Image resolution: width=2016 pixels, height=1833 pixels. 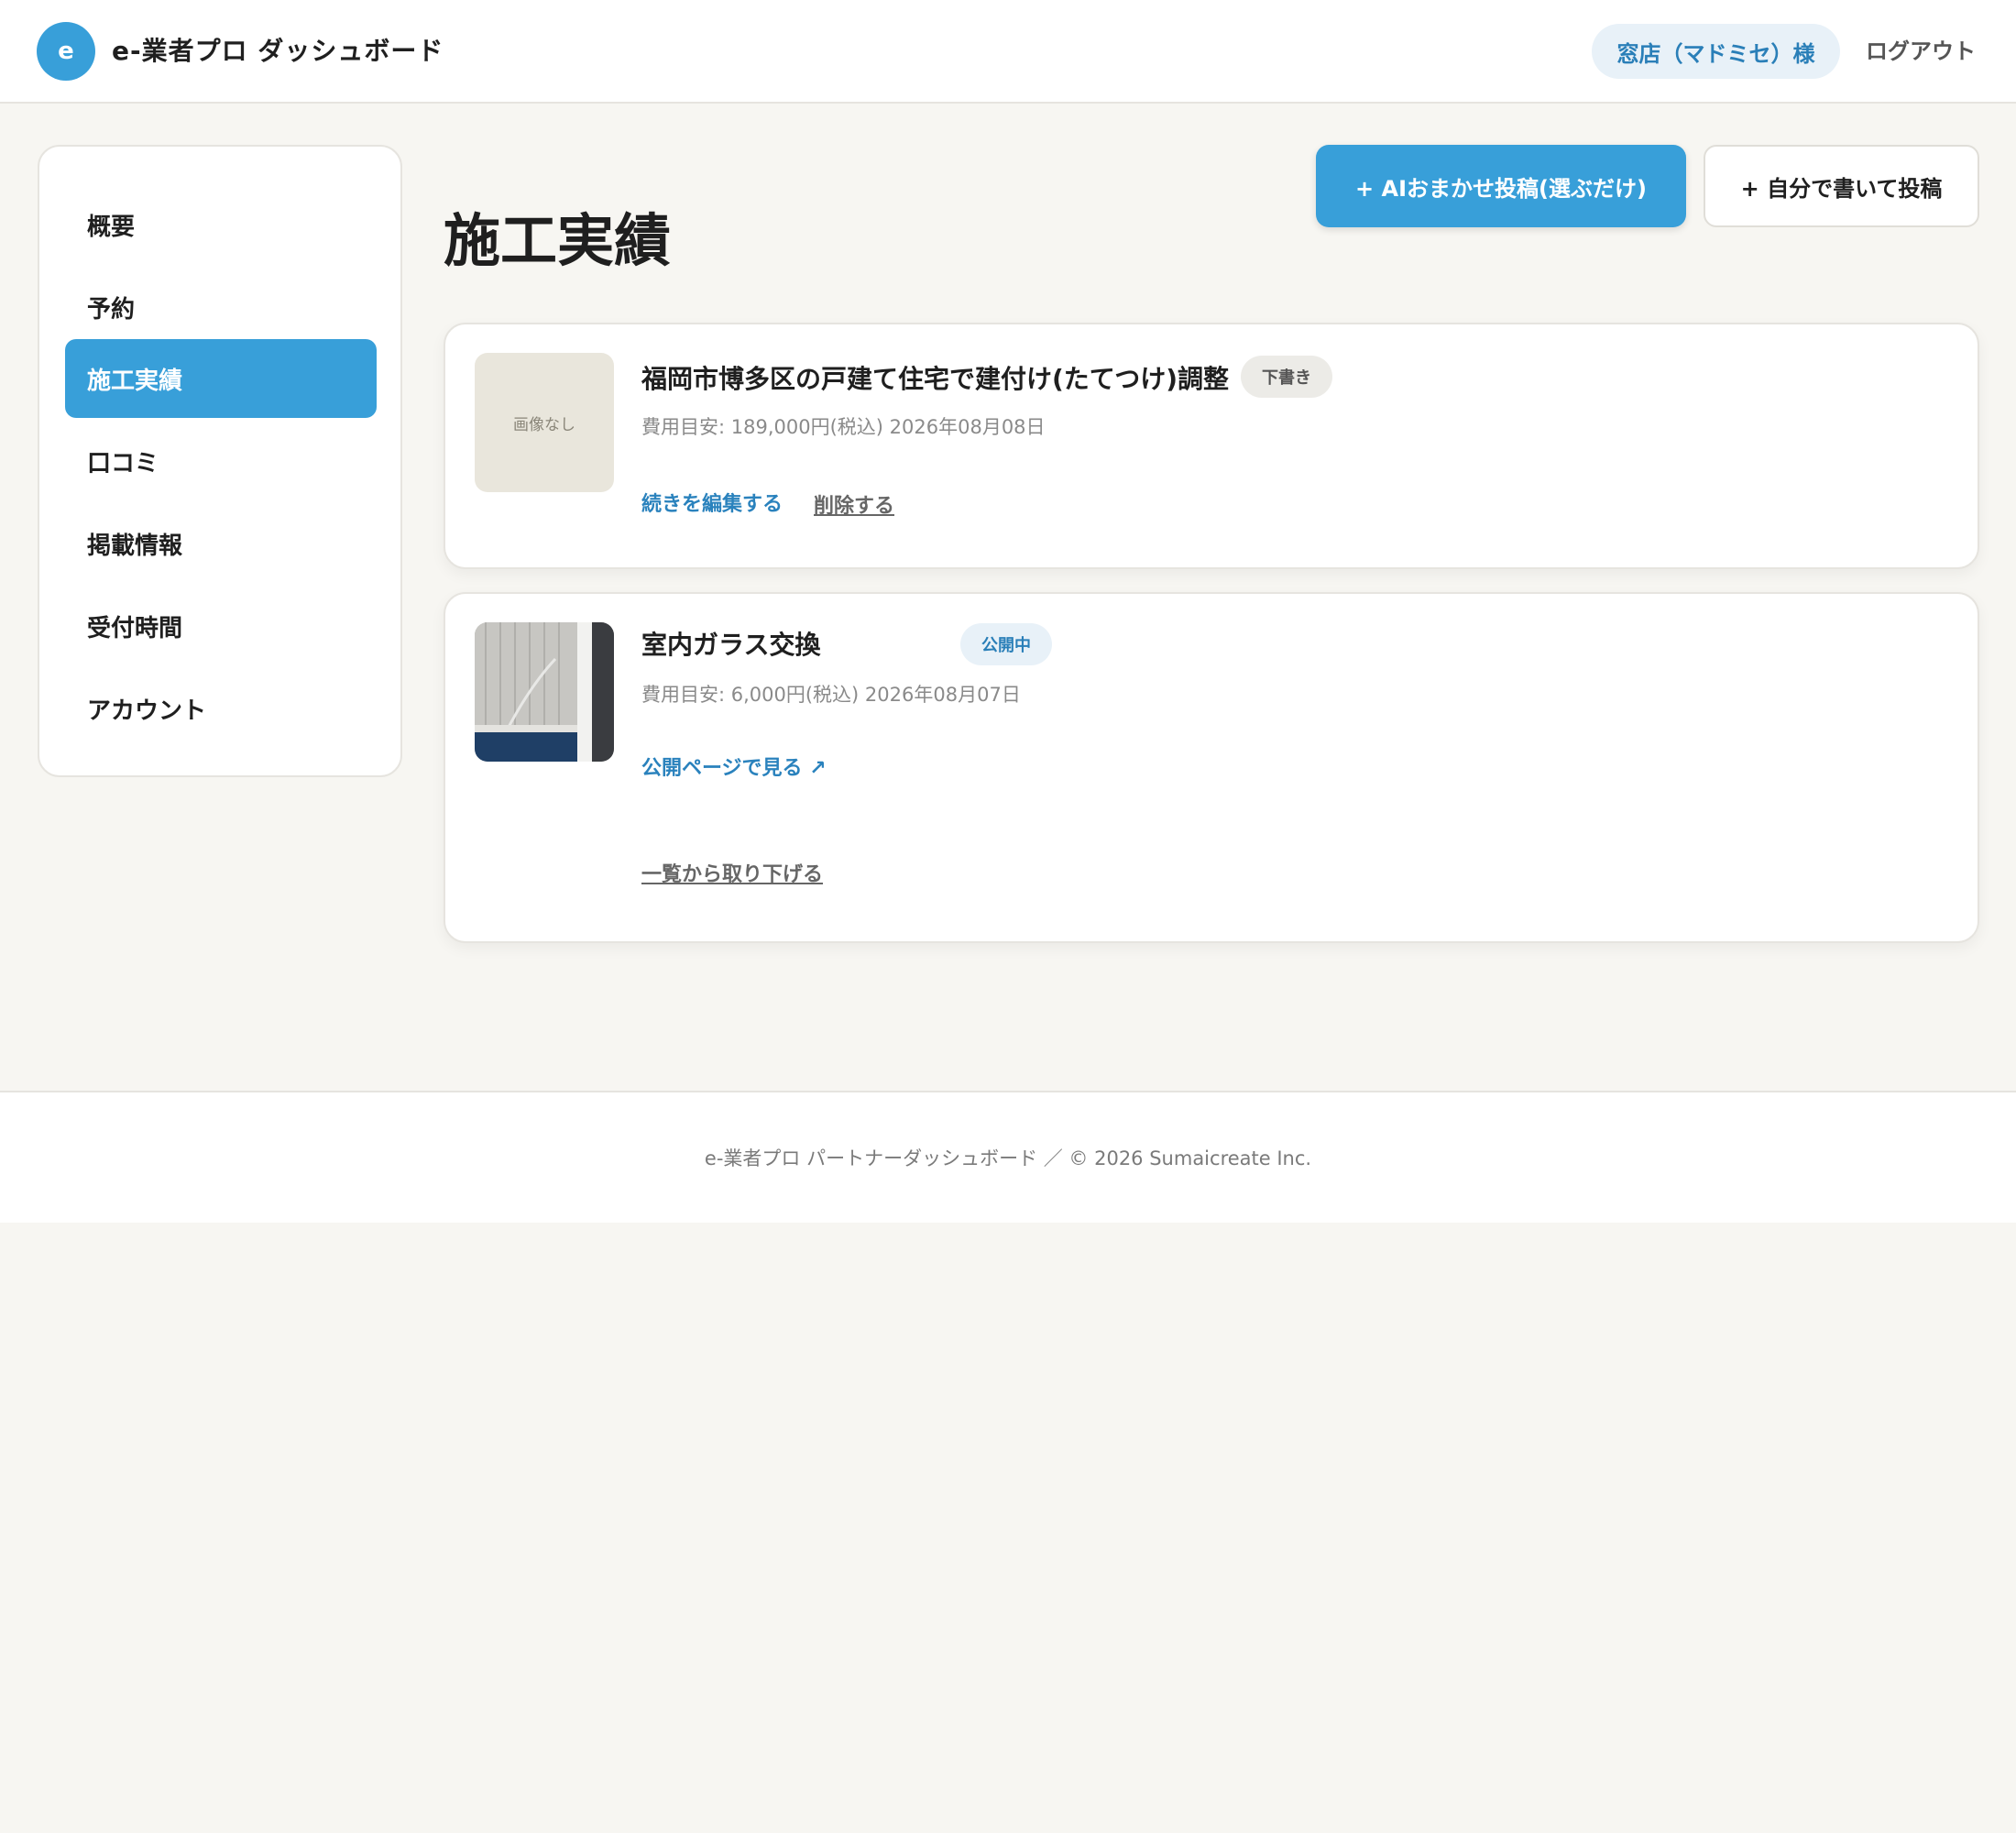 I want to click on sidebar-nav: 概要 予約 施工実績 口コミ 掲載情報 受付時間 アカウント, so click(x=220, y=461).